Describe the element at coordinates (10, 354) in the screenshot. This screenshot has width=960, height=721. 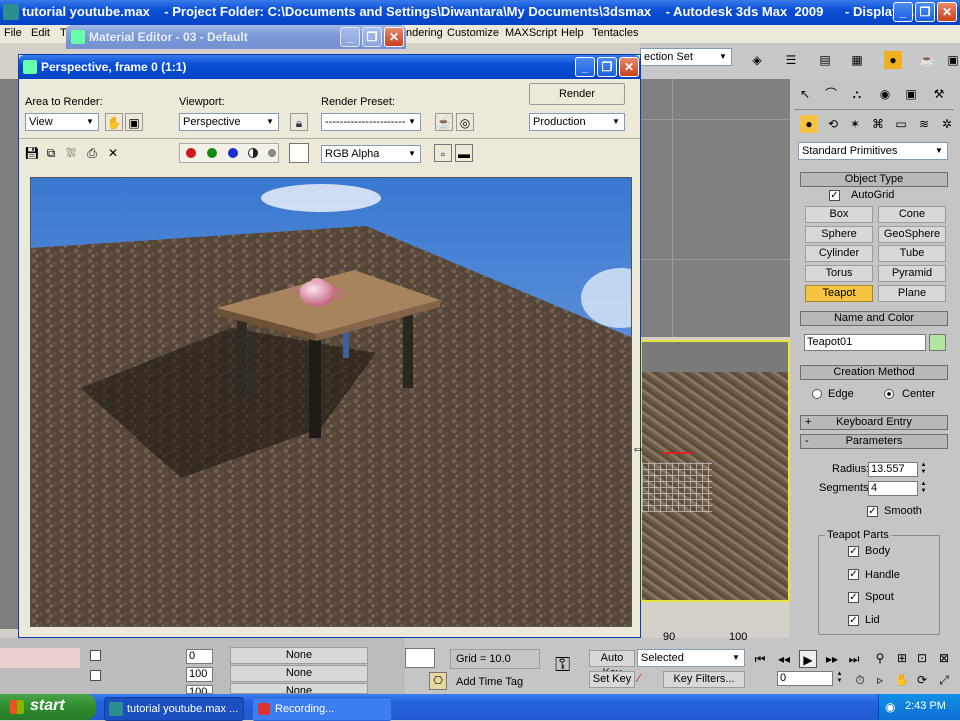
I see `viewport-top-left` at that location.